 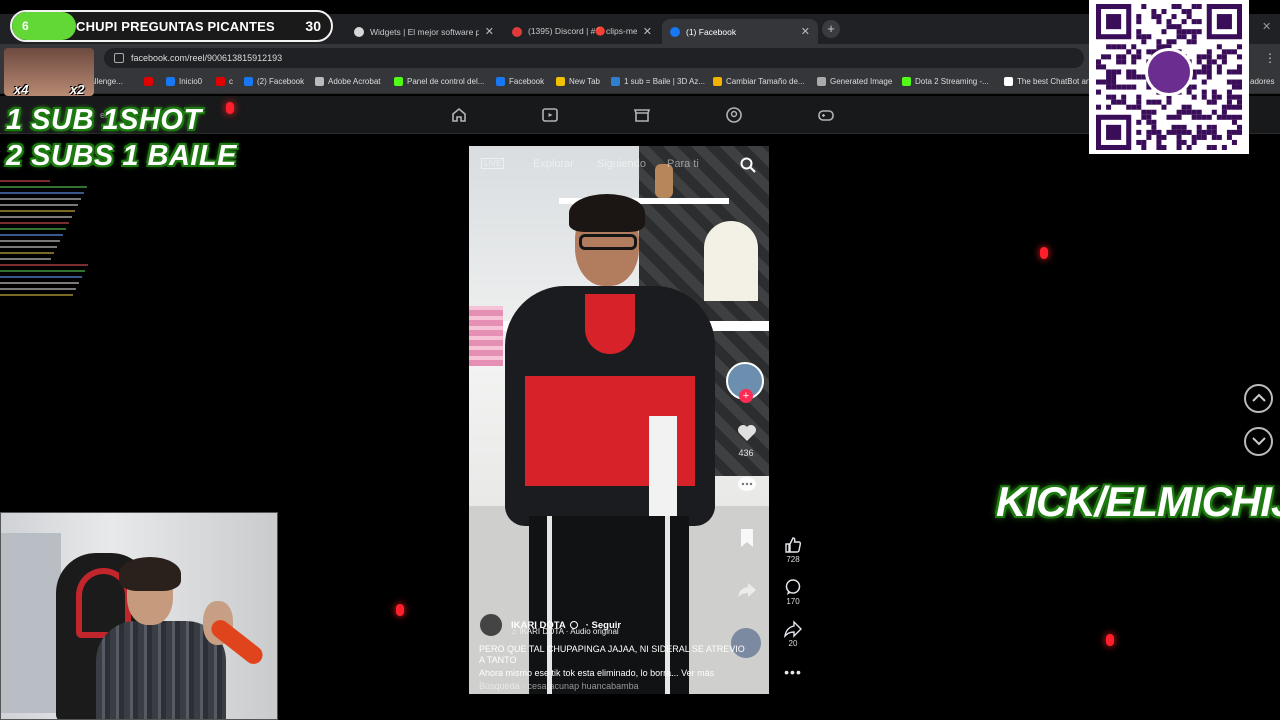 What do you see at coordinates (675, 31) in the screenshot?
I see `facebook-favicon-icon` at bounding box center [675, 31].